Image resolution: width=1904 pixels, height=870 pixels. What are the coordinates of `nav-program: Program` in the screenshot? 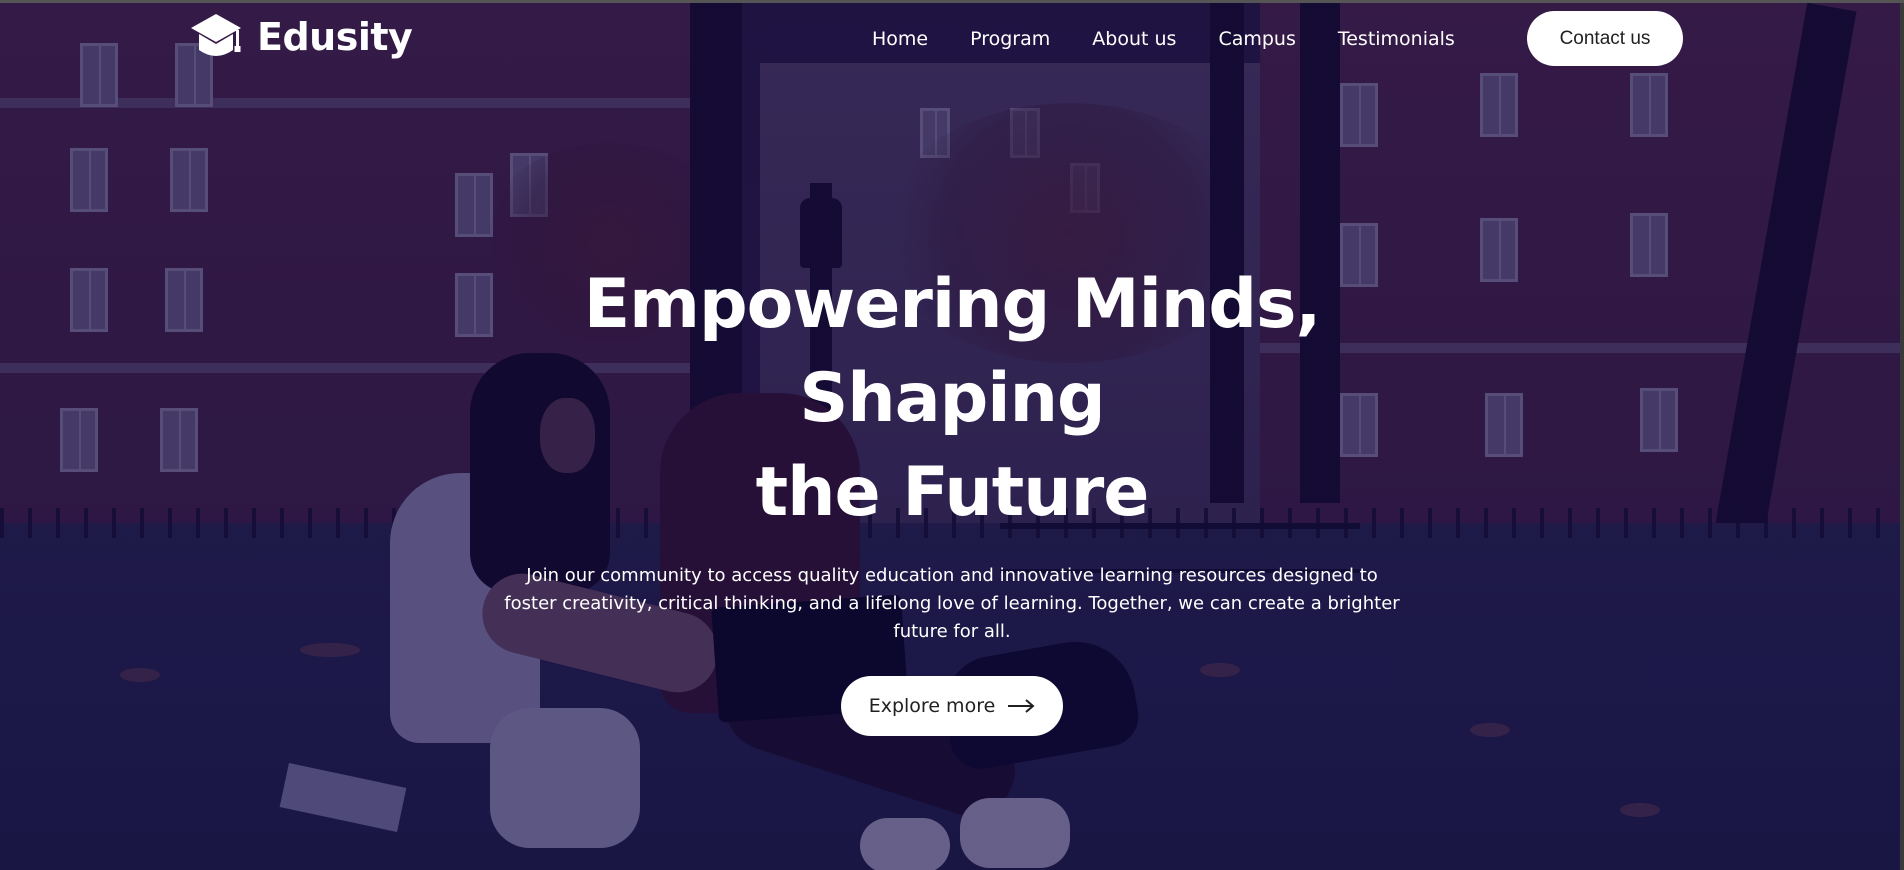 It's located at (1010, 39).